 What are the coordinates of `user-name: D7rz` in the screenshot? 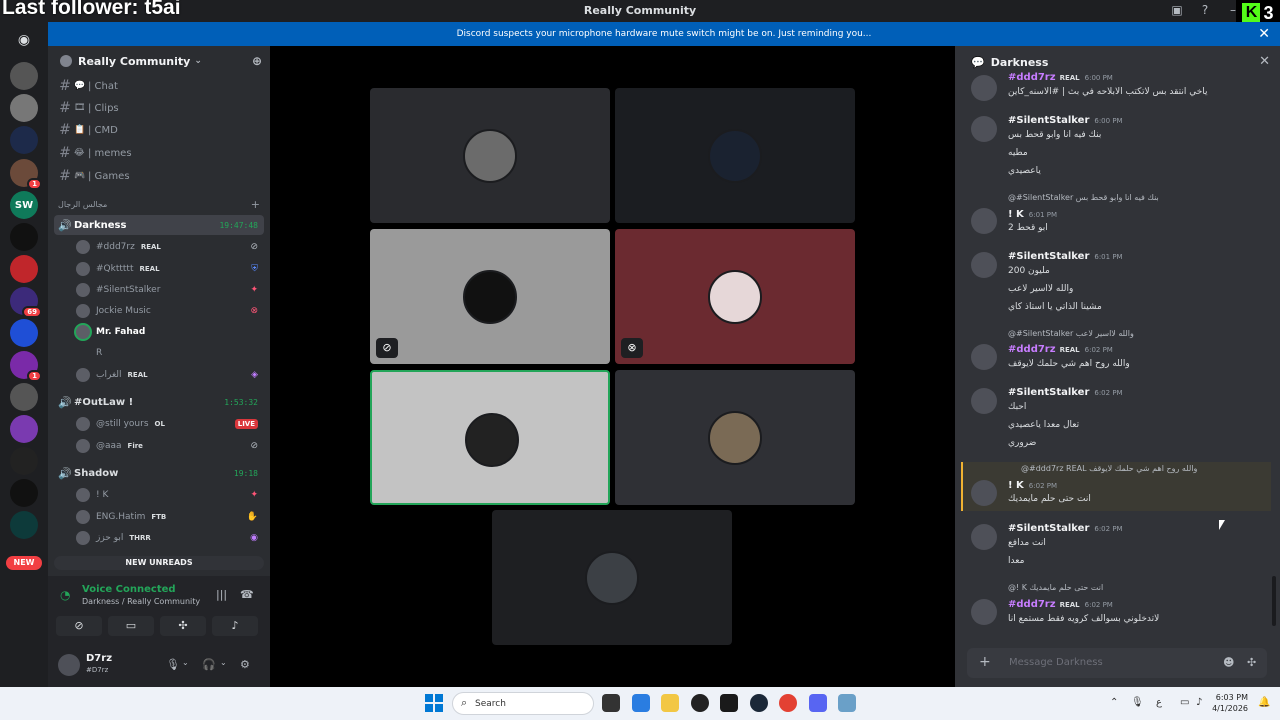 It's located at (99, 658).